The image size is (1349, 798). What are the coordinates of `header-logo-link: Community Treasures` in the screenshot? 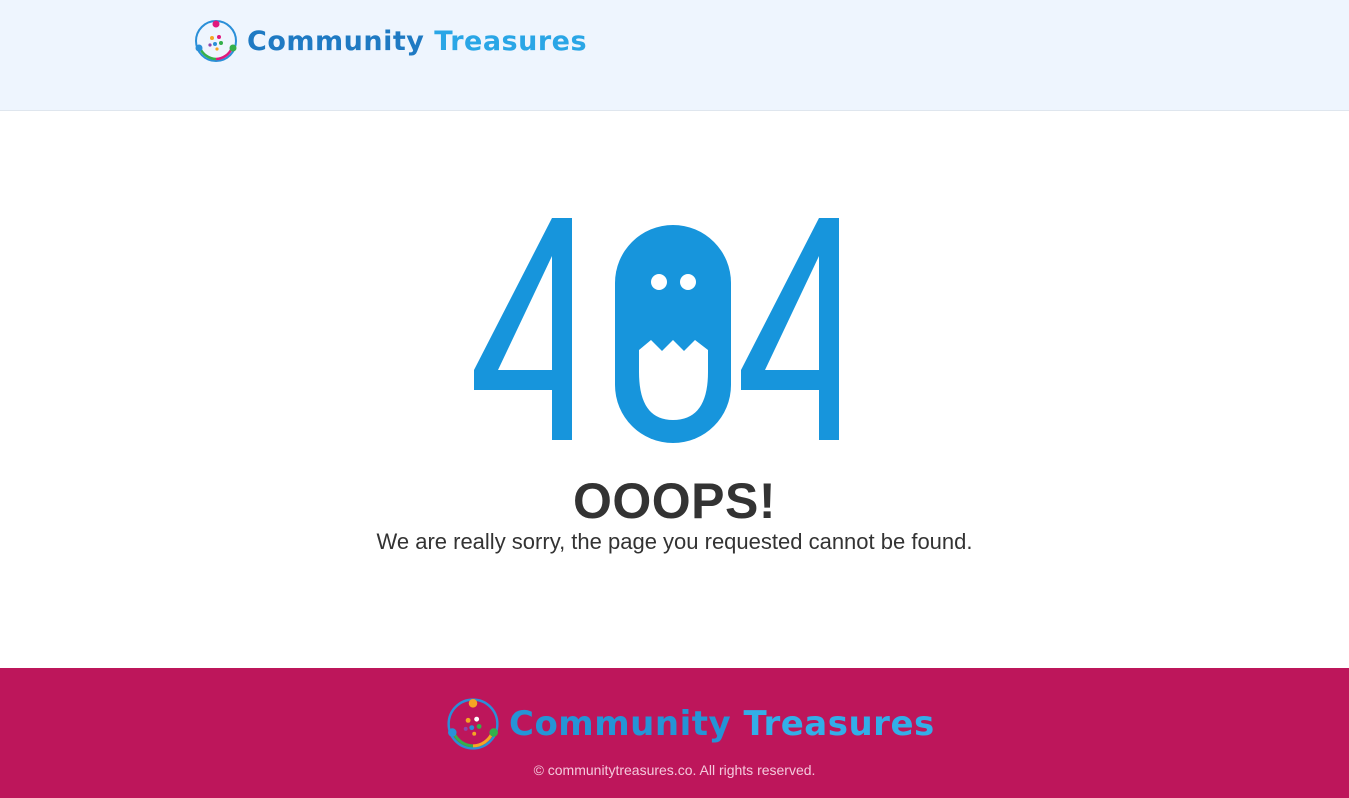 It's located at (390, 41).